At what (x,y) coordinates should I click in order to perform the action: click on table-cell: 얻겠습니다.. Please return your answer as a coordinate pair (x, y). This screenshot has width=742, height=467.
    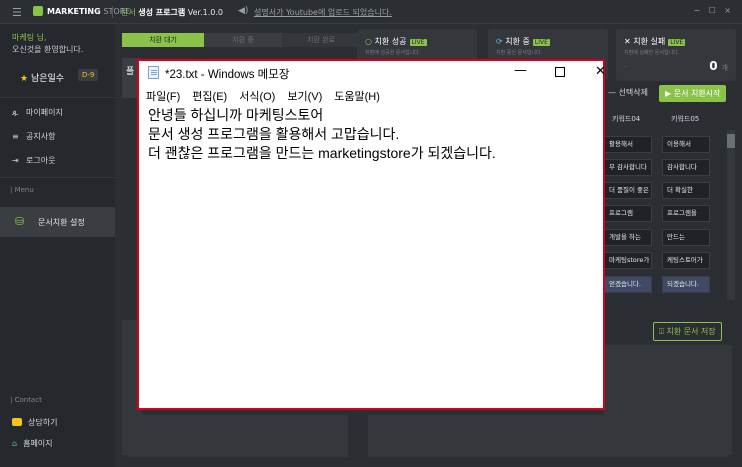
    Looking at the image, I should click on (628, 284).